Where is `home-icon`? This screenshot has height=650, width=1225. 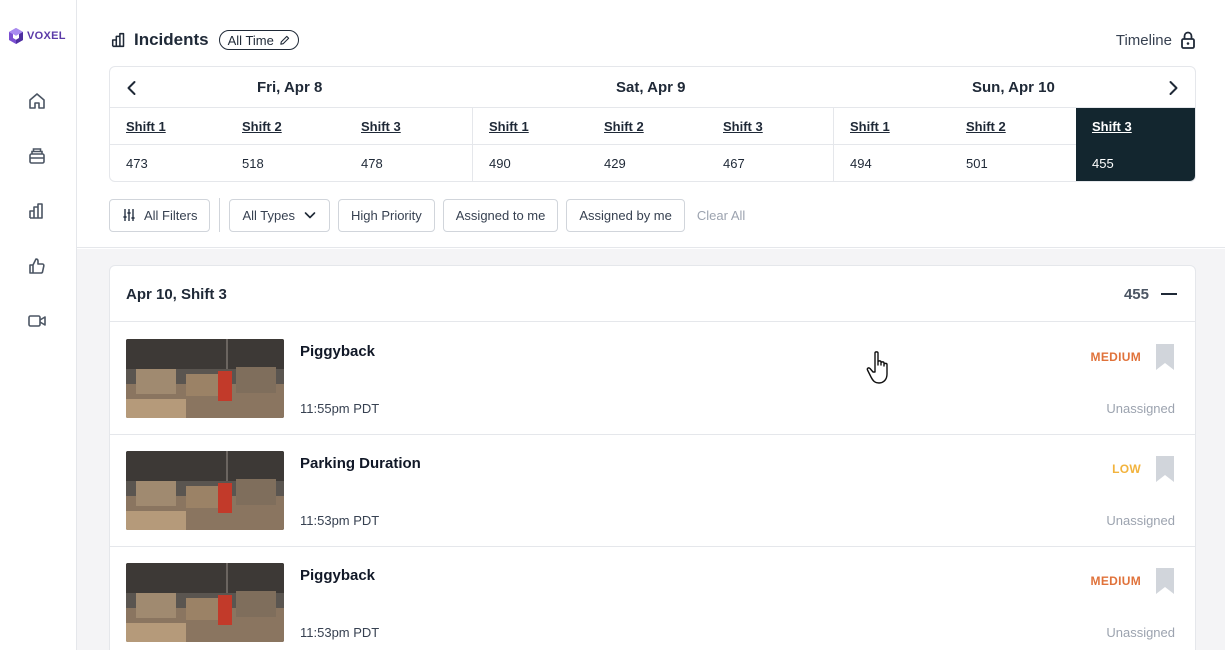
home-icon is located at coordinates (37, 101).